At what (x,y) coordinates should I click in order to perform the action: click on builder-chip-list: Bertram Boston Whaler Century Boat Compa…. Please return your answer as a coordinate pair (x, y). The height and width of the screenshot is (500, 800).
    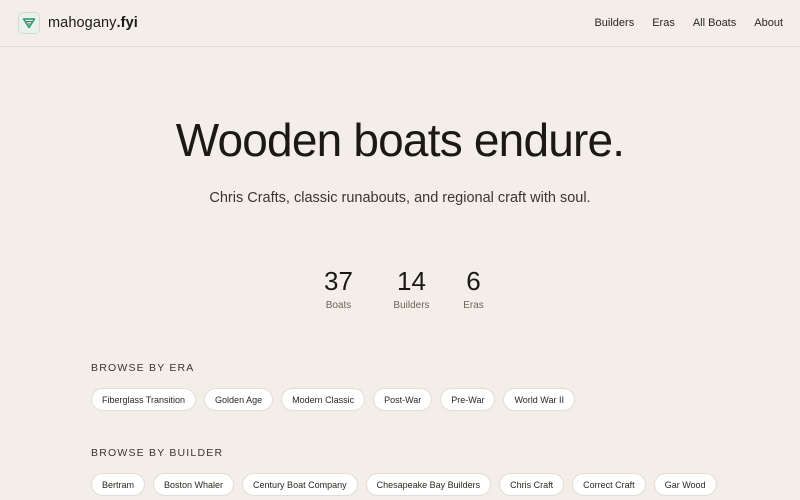
    Looking at the image, I should click on (404, 484).